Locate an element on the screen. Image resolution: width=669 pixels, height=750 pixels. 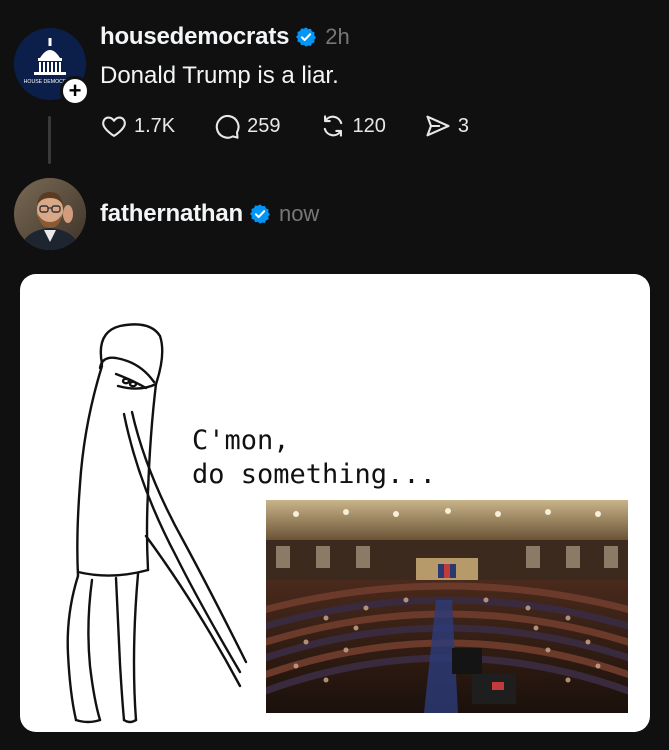
reply-button: 259 is located at coordinates (247, 126).